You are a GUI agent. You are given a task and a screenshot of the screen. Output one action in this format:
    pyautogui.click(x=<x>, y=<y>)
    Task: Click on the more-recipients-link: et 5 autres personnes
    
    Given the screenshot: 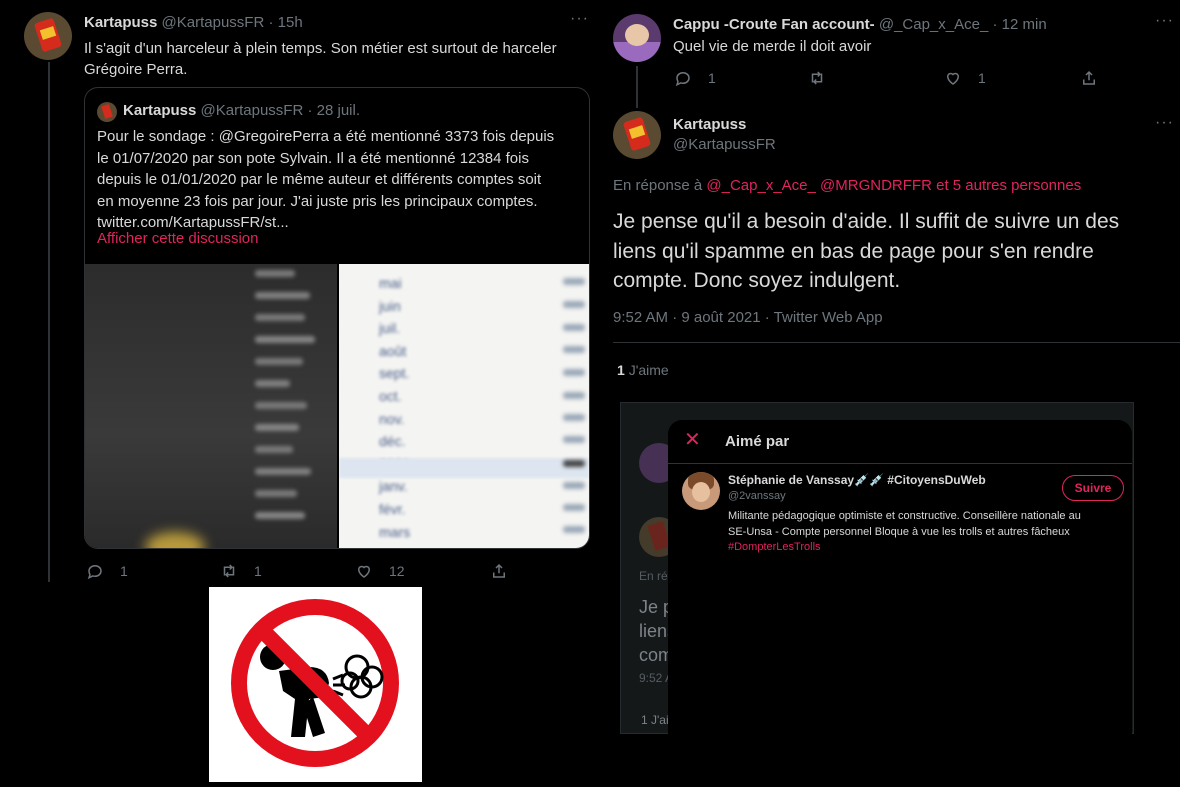 What is the action you would take?
    pyautogui.click(x=1008, y=185)
    